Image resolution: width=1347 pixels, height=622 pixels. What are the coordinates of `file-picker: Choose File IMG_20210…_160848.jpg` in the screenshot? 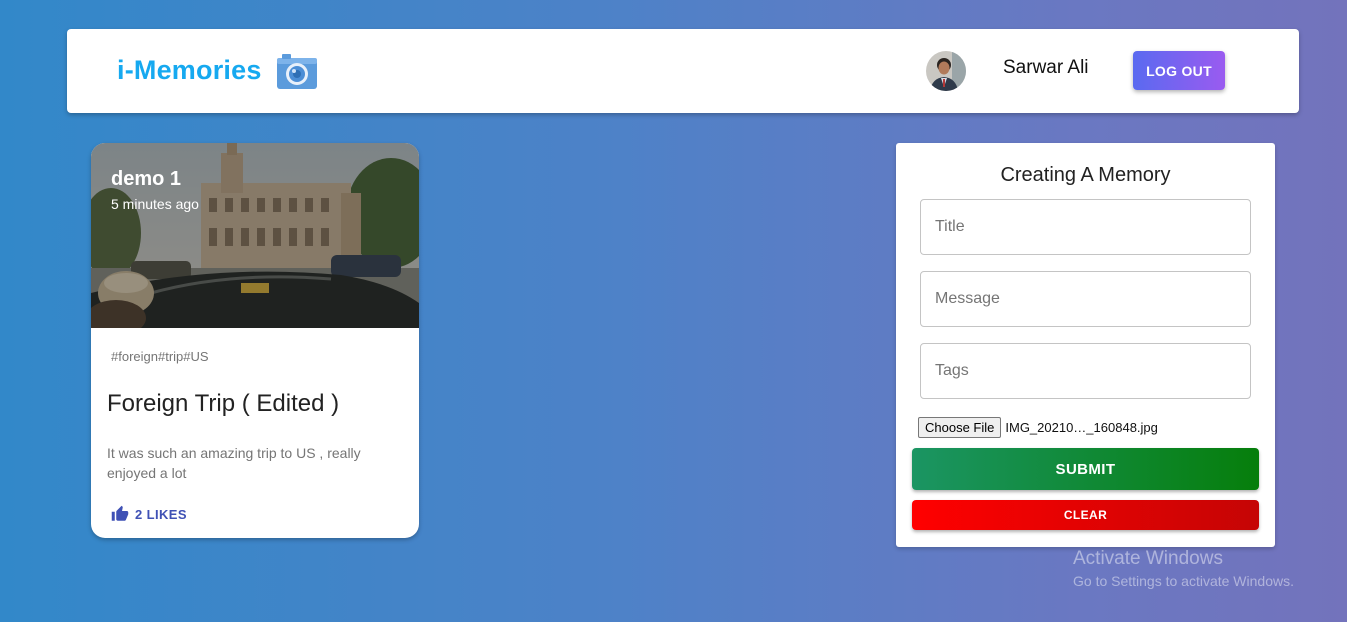 It's located at (1038, 427).